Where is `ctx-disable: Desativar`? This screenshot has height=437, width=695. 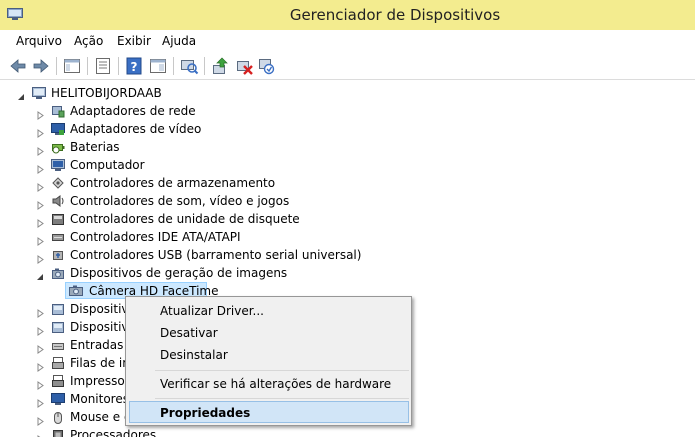
ctx-disable: Desativar is located at coordinates (189, 333).